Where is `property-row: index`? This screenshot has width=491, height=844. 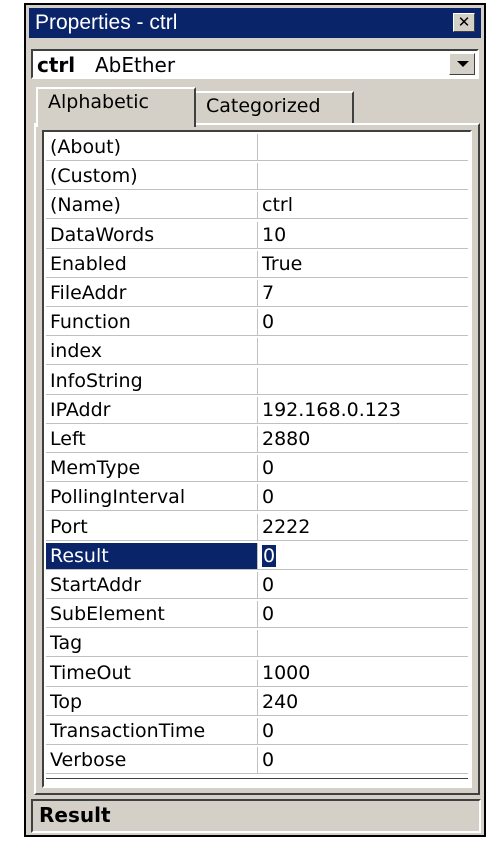 property-row: index is located at coordinates (257, 351).